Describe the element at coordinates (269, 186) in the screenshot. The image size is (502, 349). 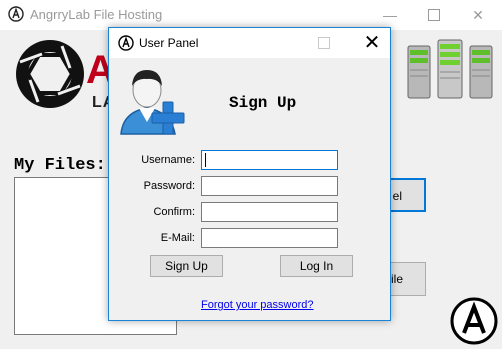
I see `password-input` at that location.